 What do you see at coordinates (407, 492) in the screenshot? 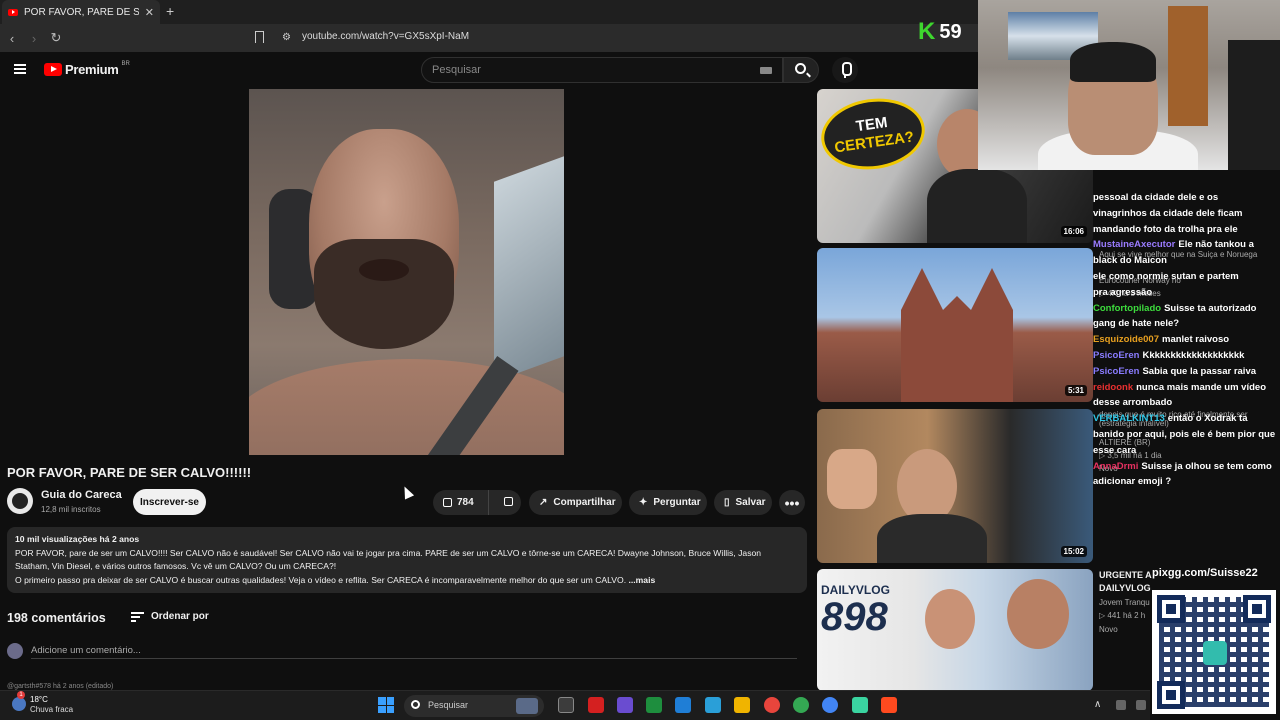
I see `mouse-cursor-icon` at bounding box center [407, 492].